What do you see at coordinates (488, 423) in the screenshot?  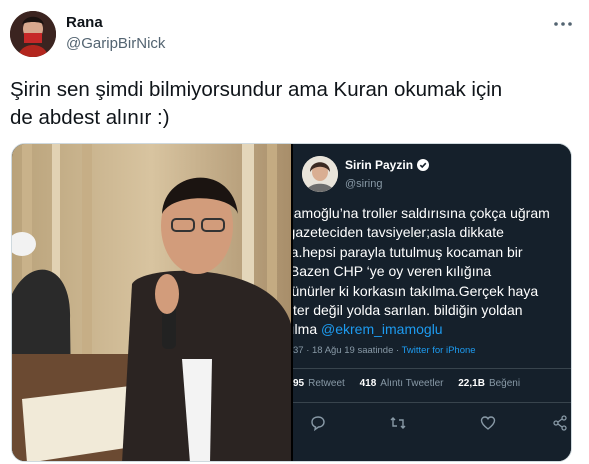 I see `like-icon` at bounding box center [488, 423].